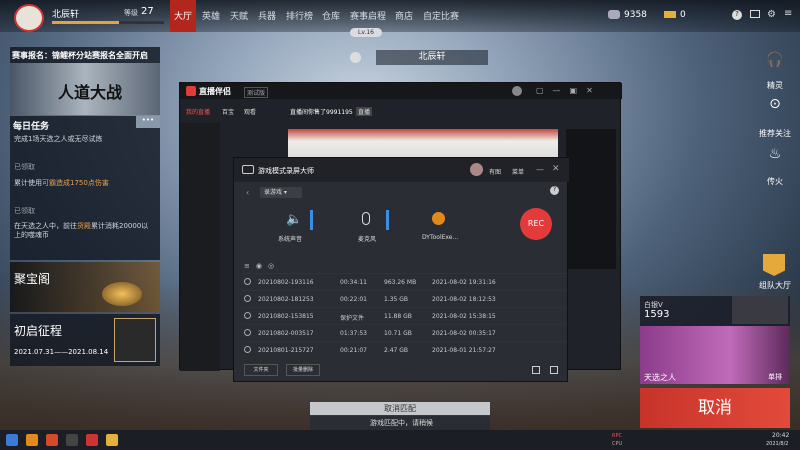 This screenshot has width=800, height=450. What do you see at coordinates (781, 435) in the screenshot?
I see `clock-time: 20:42` at bounding box center [781, 435].